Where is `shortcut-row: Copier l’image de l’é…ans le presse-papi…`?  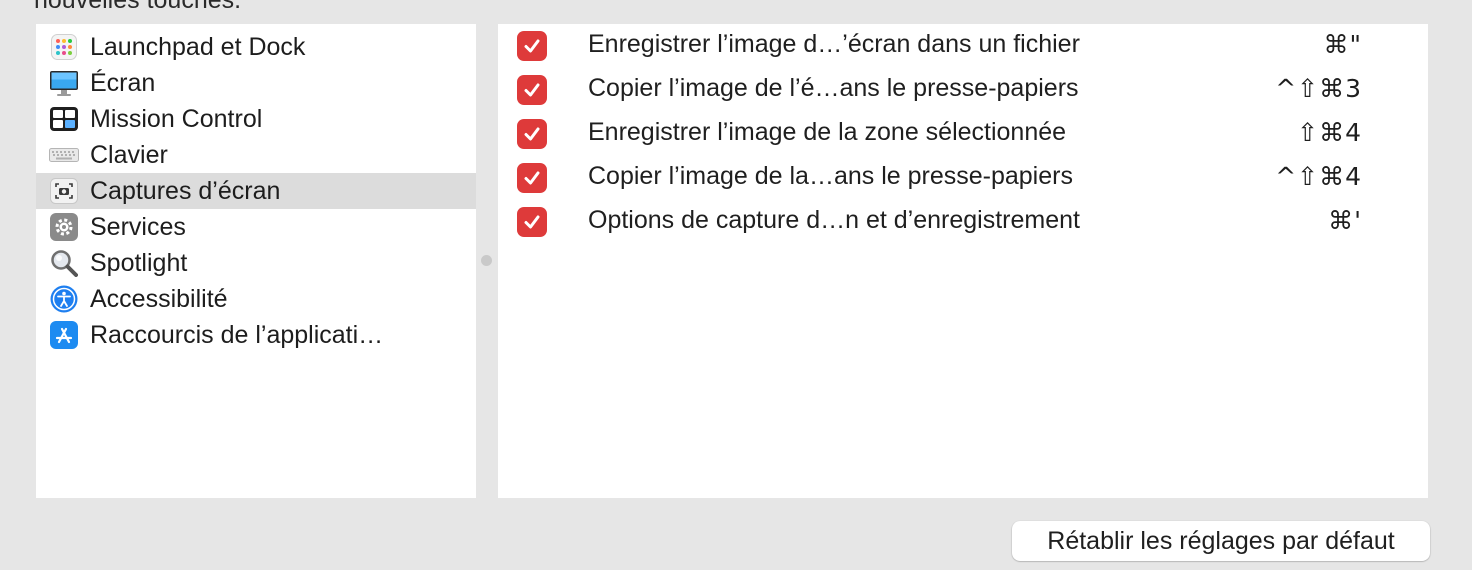 shortcut-row: Copier l’image de l’é…ans le presse-papi… is located at coordinates (963, 90).